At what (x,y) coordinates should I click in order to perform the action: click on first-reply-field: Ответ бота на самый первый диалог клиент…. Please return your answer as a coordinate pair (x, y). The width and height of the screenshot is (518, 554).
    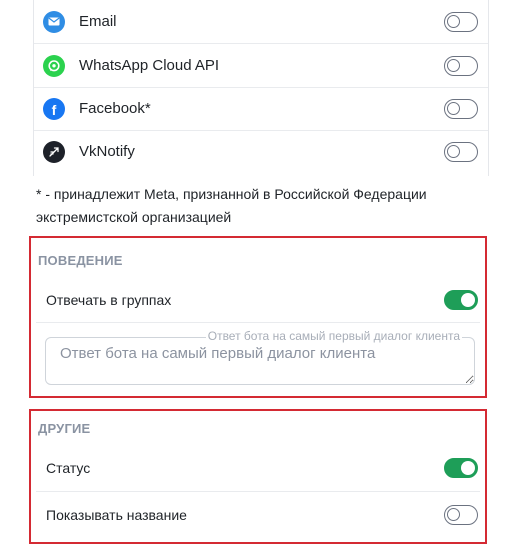
    Looking at the image, I should click on (260, 357).